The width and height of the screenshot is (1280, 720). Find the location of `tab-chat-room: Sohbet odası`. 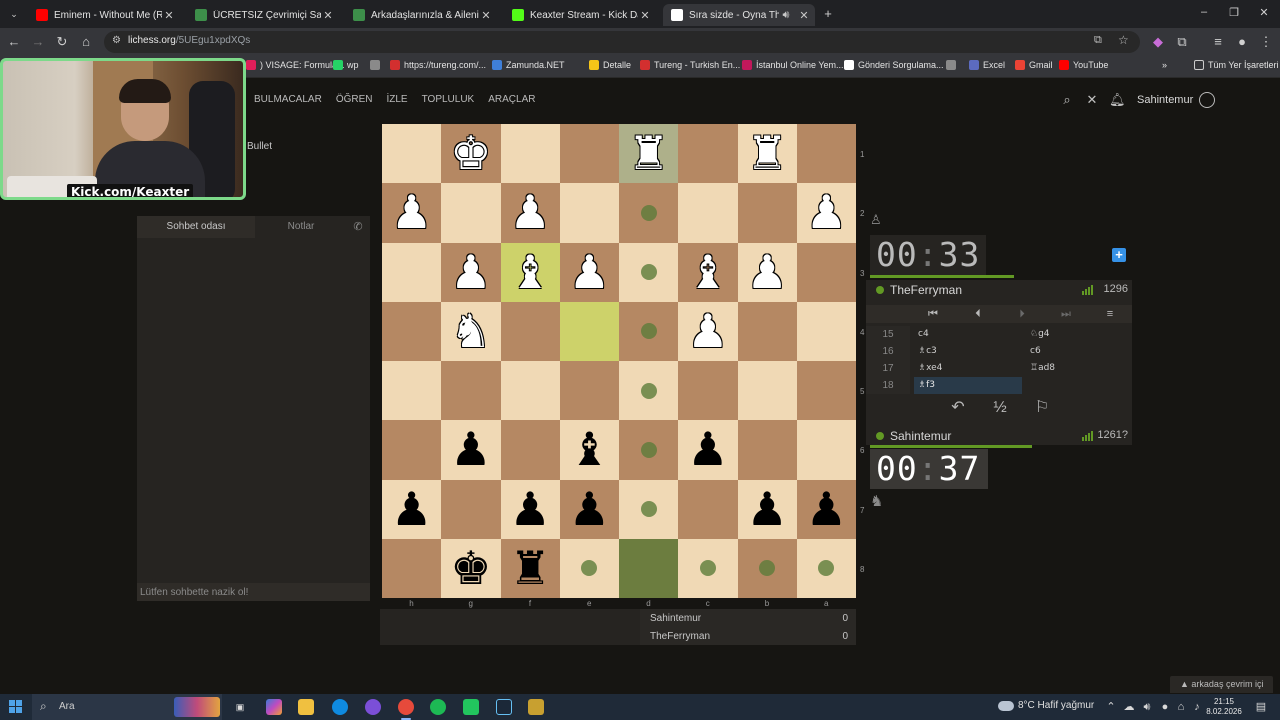

tab-chat-room: Sohbet odası is located at coordinates (196, 227).